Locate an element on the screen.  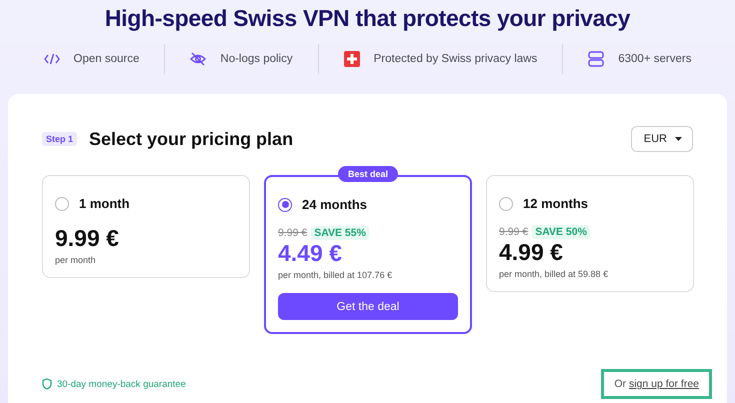
feature-label: 6300+ servers is located at coordinates (655, 59).